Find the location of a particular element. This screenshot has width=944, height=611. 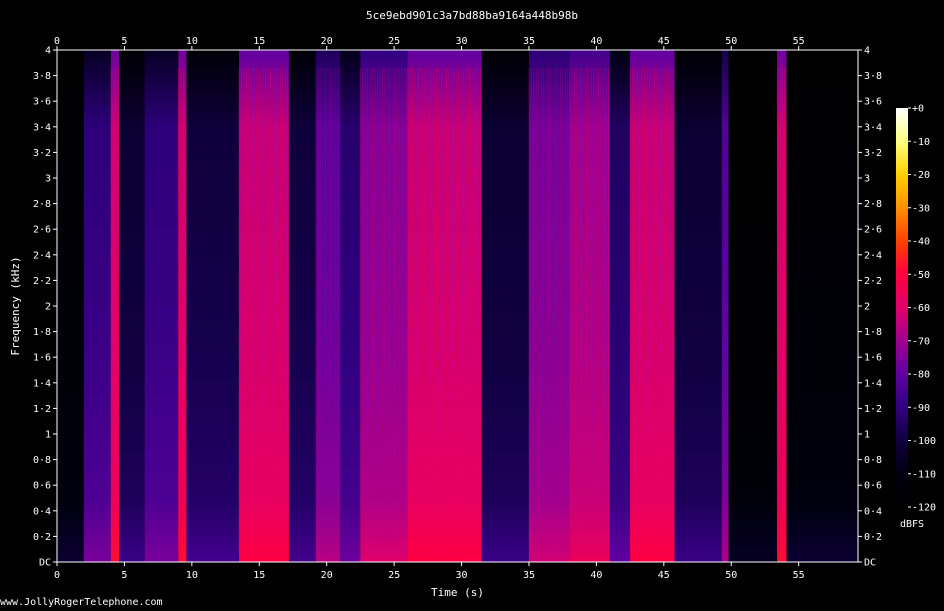

x-tick-label-bottom: 5 is located at coordinates (124, 575).